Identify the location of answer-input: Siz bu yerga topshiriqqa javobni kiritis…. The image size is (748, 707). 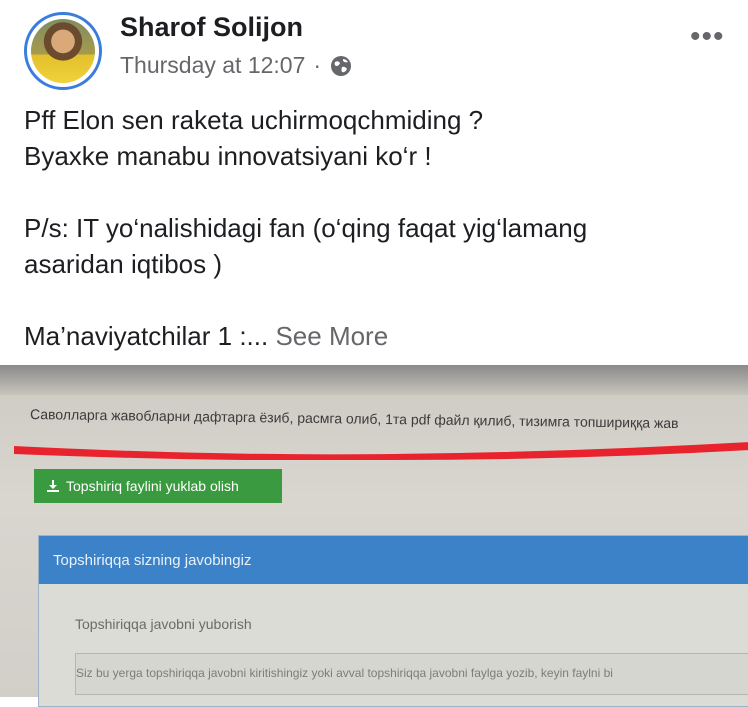
(411, 674).